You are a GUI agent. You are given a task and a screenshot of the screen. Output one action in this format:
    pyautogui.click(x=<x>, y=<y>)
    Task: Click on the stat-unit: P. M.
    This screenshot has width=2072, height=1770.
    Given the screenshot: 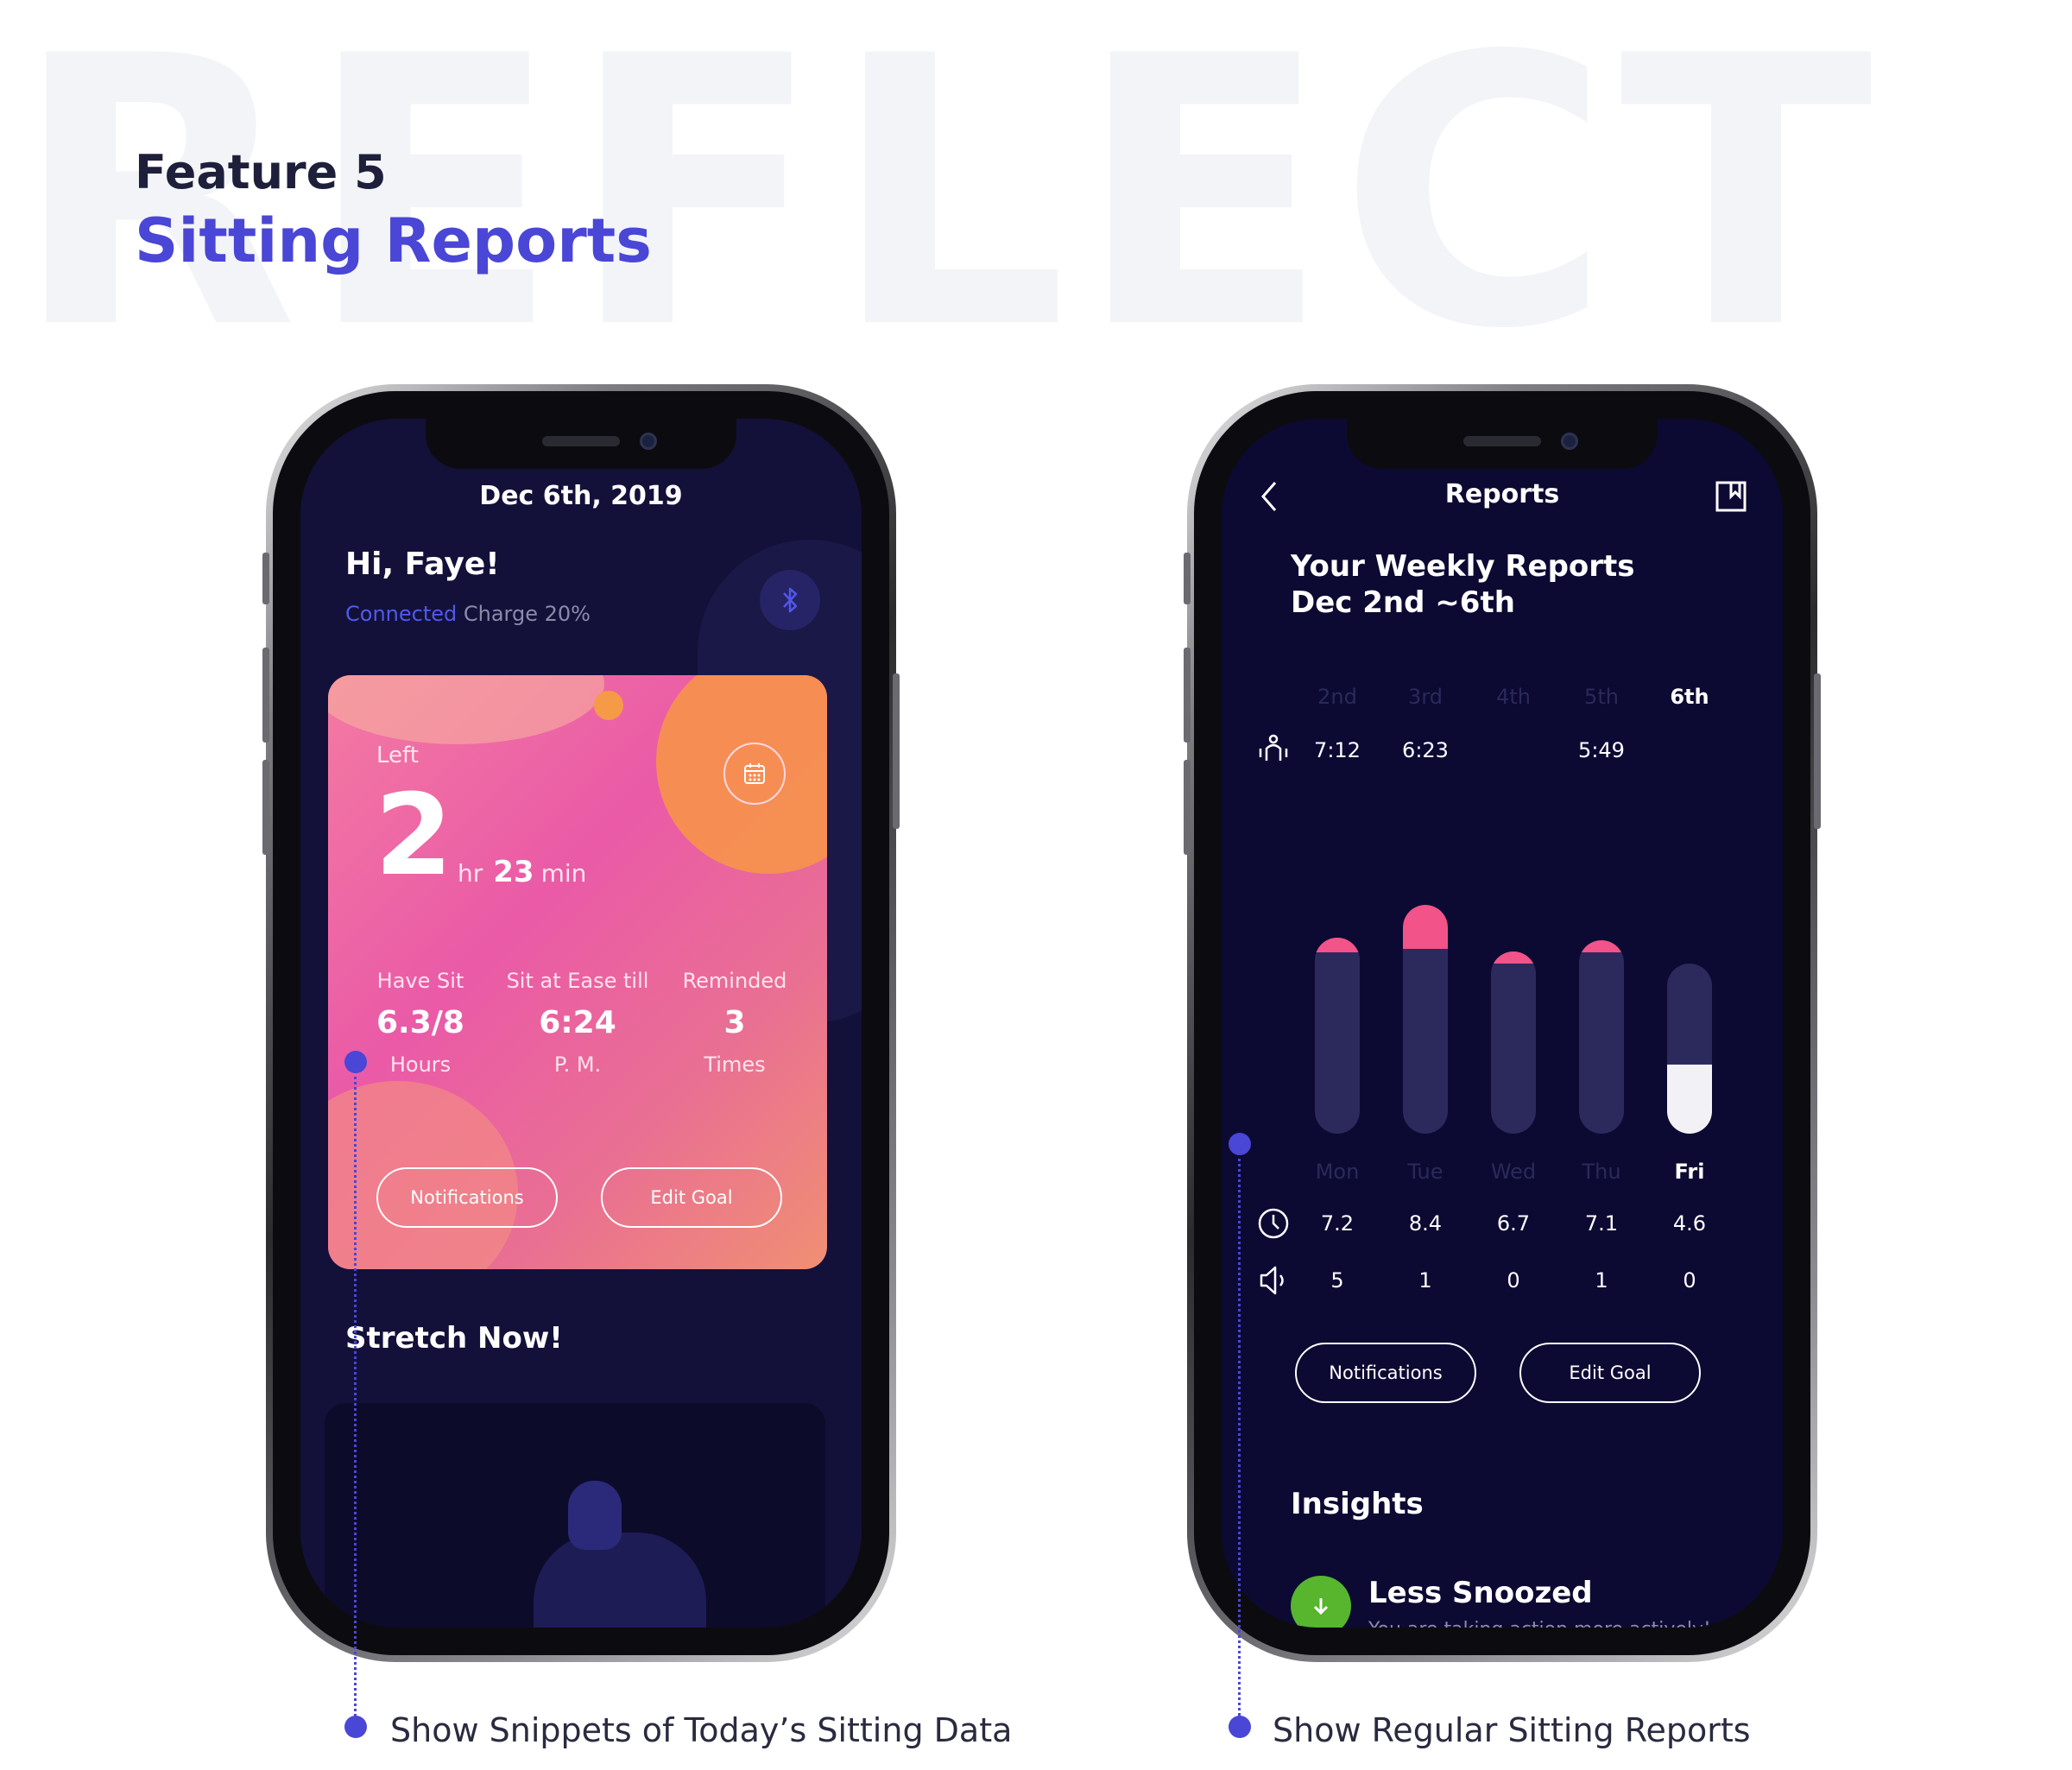 What is the action you would take?
    pyautogui.click(x=577, y=1065)
    